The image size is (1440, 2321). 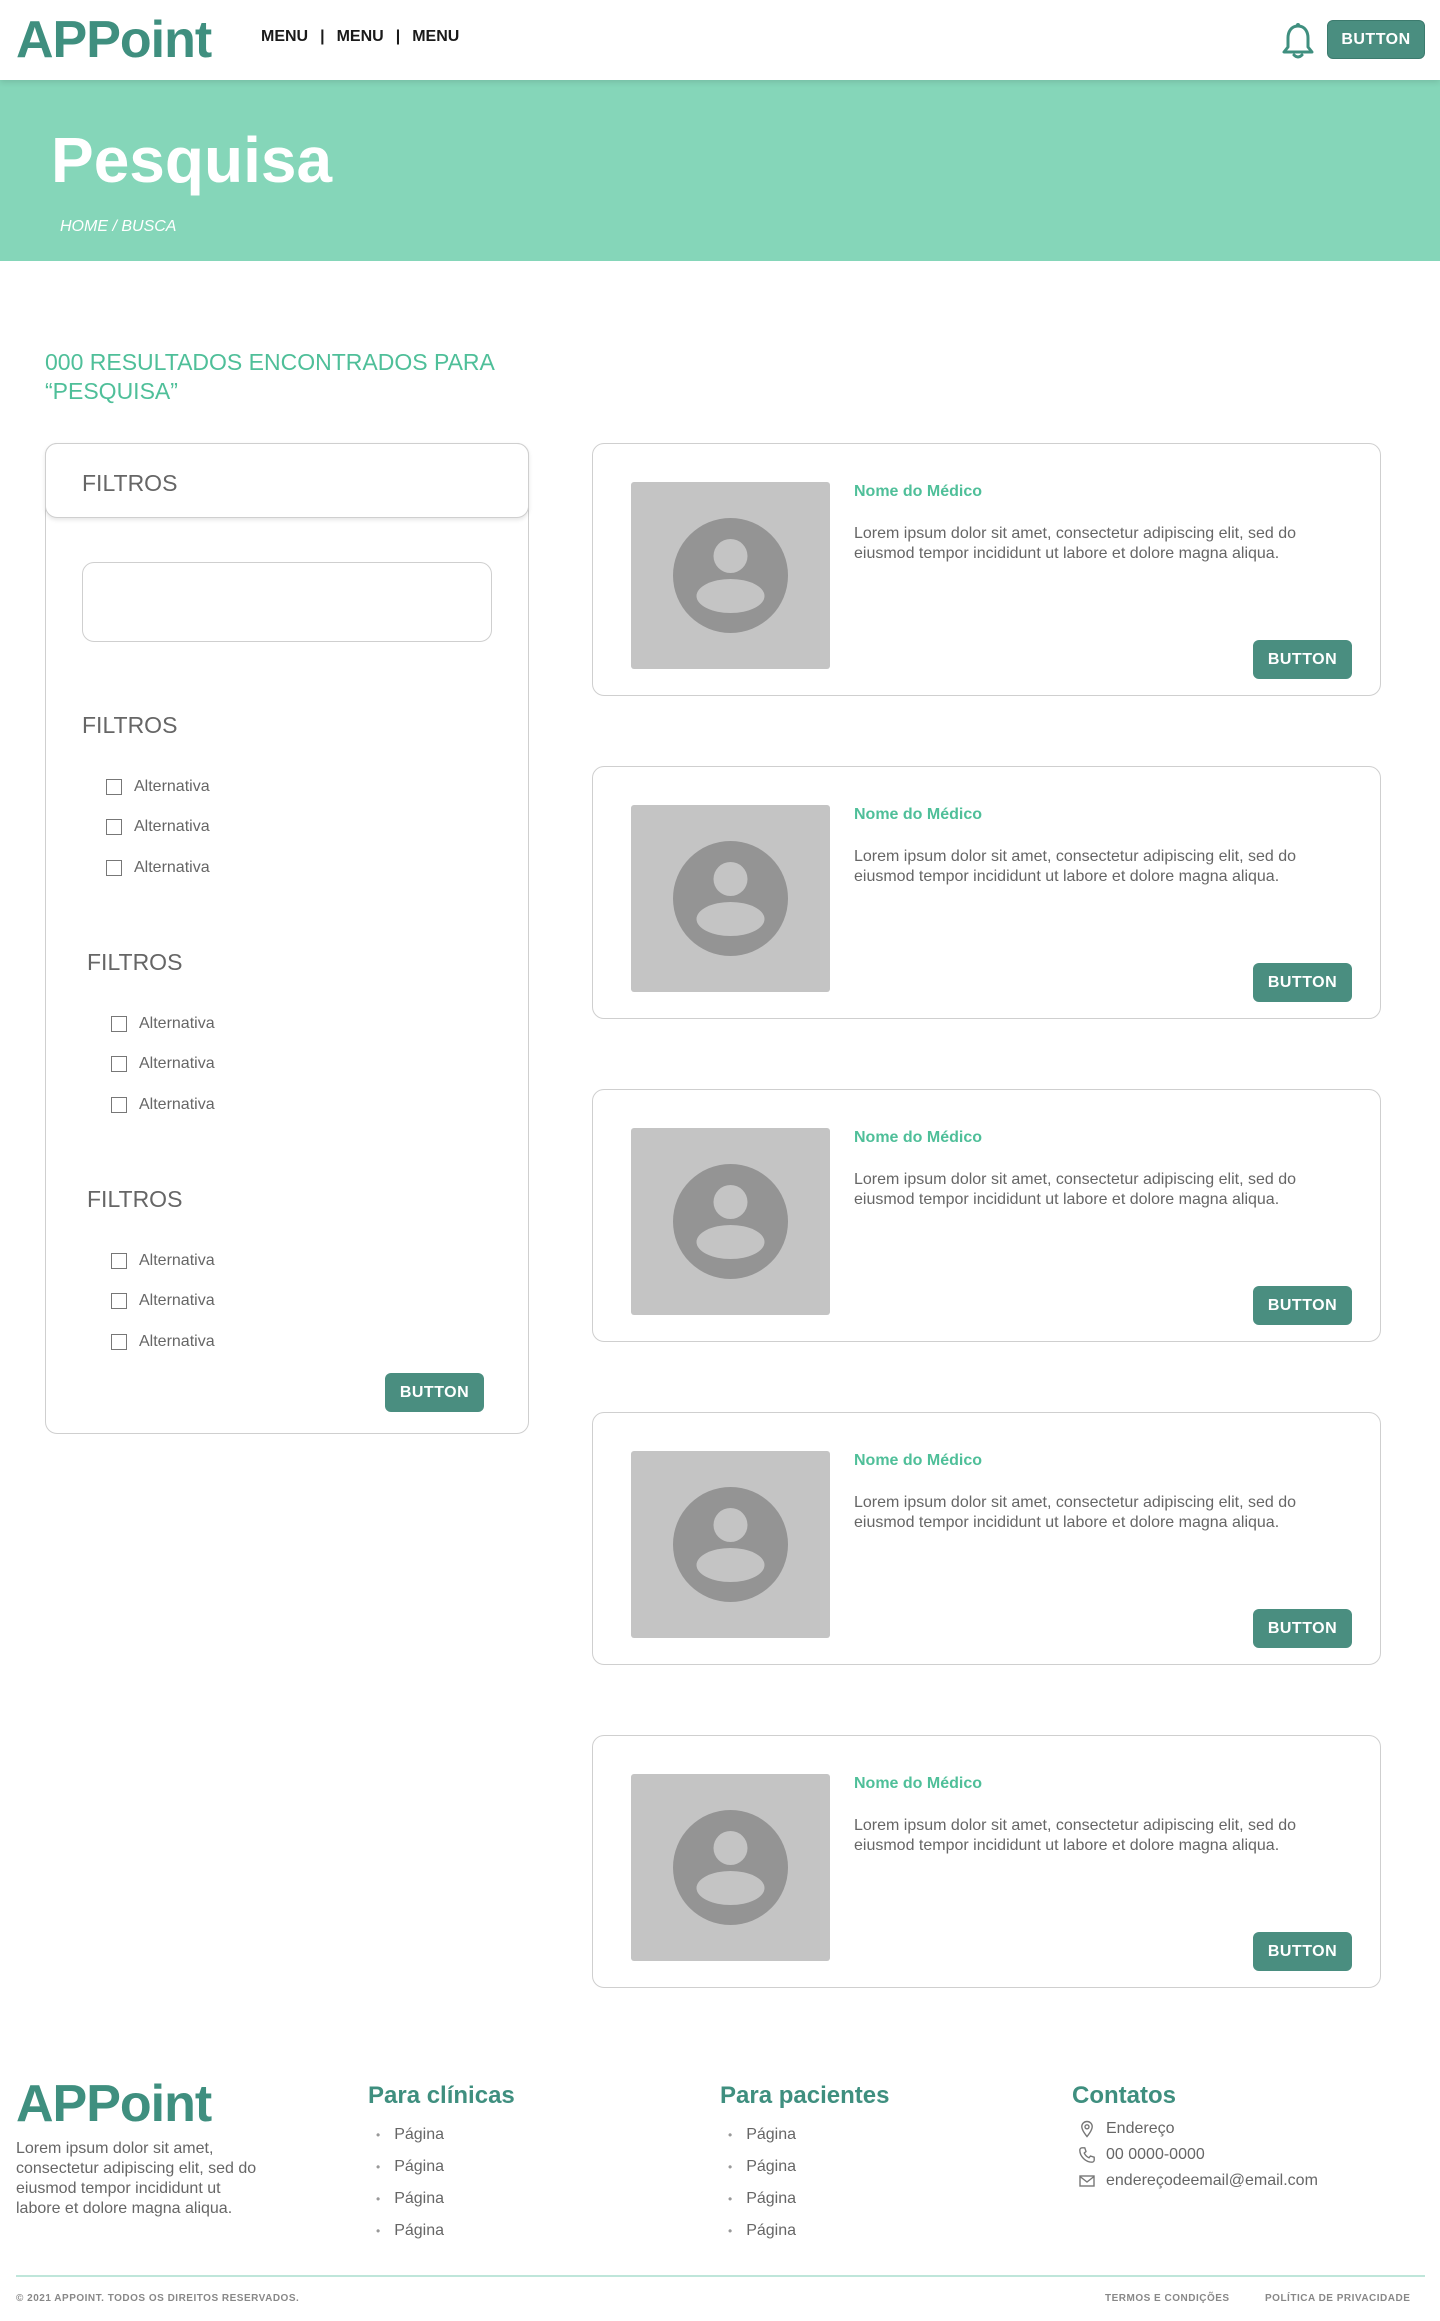 I want to click on contact-phone: 00 0000-0000, so click(x=1141, y=2155).